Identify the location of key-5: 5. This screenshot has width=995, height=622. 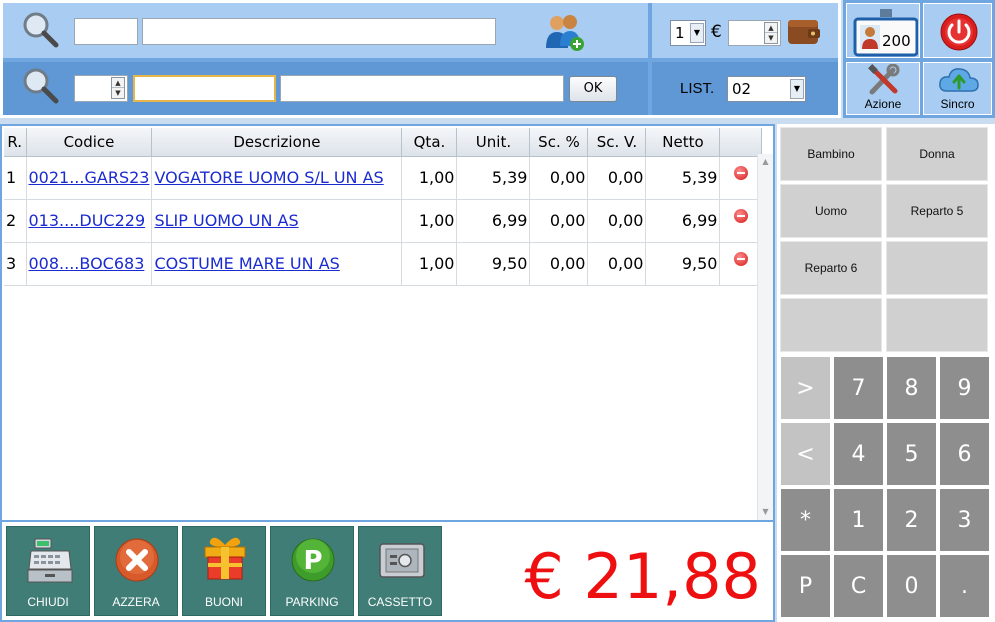
(911, 454).